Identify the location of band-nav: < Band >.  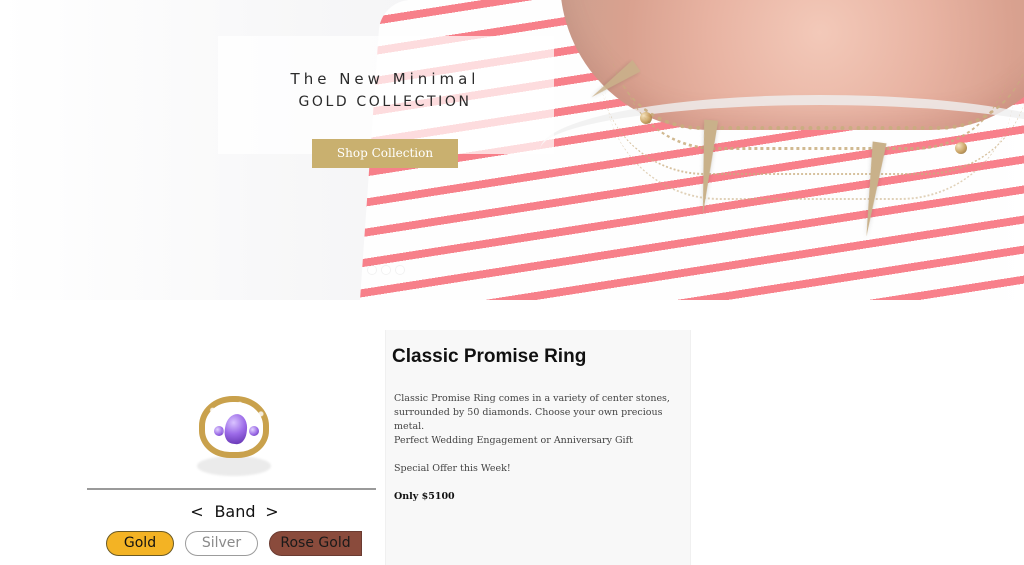
(231, 512).